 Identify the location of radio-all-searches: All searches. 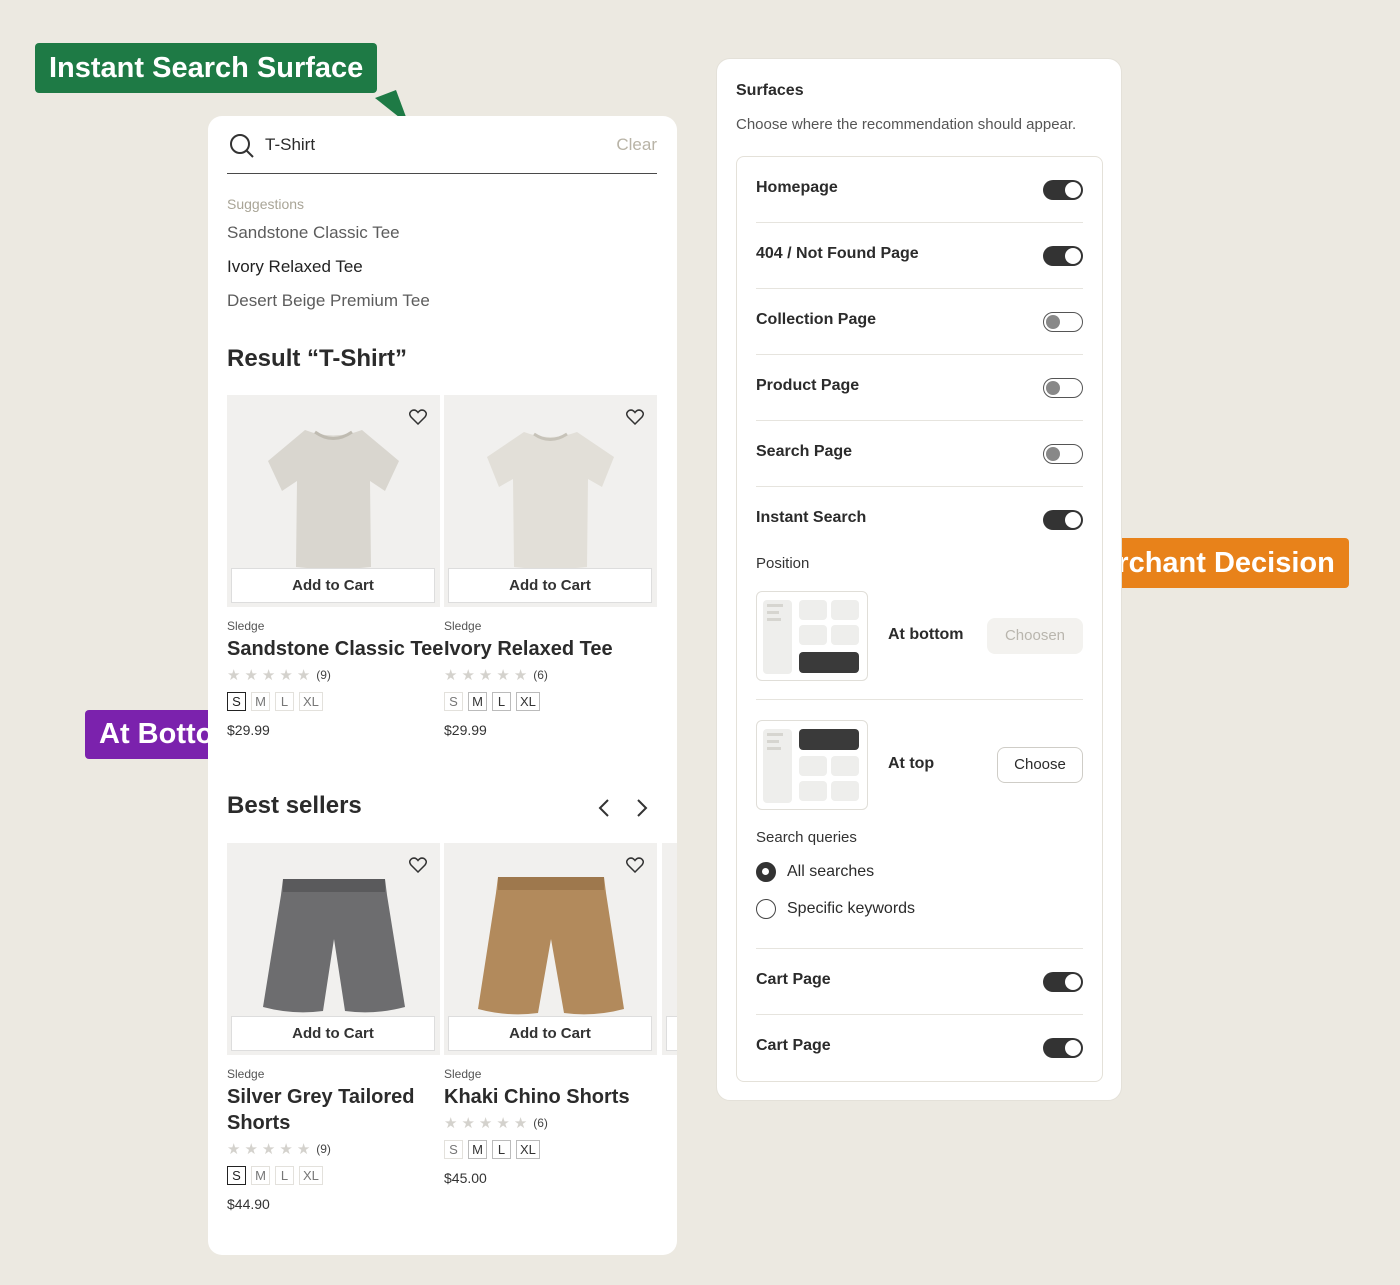
(815, 872).